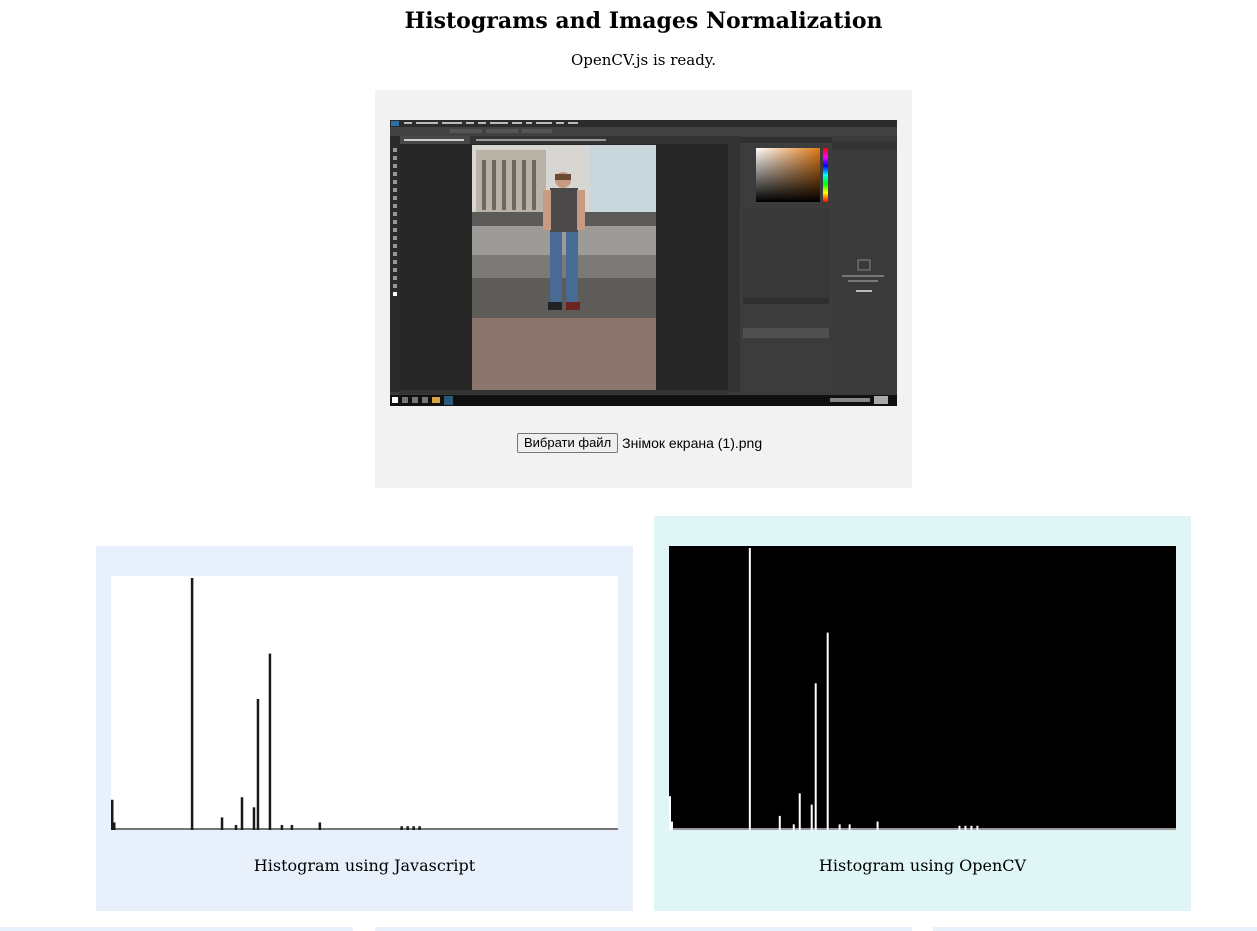 This screenshot has width=1257, height=931. What do you see at coordinates (568, 443) in the screenshot?
I see `choose-file-button: Вибрати файл` at bounding box center [568, 443].